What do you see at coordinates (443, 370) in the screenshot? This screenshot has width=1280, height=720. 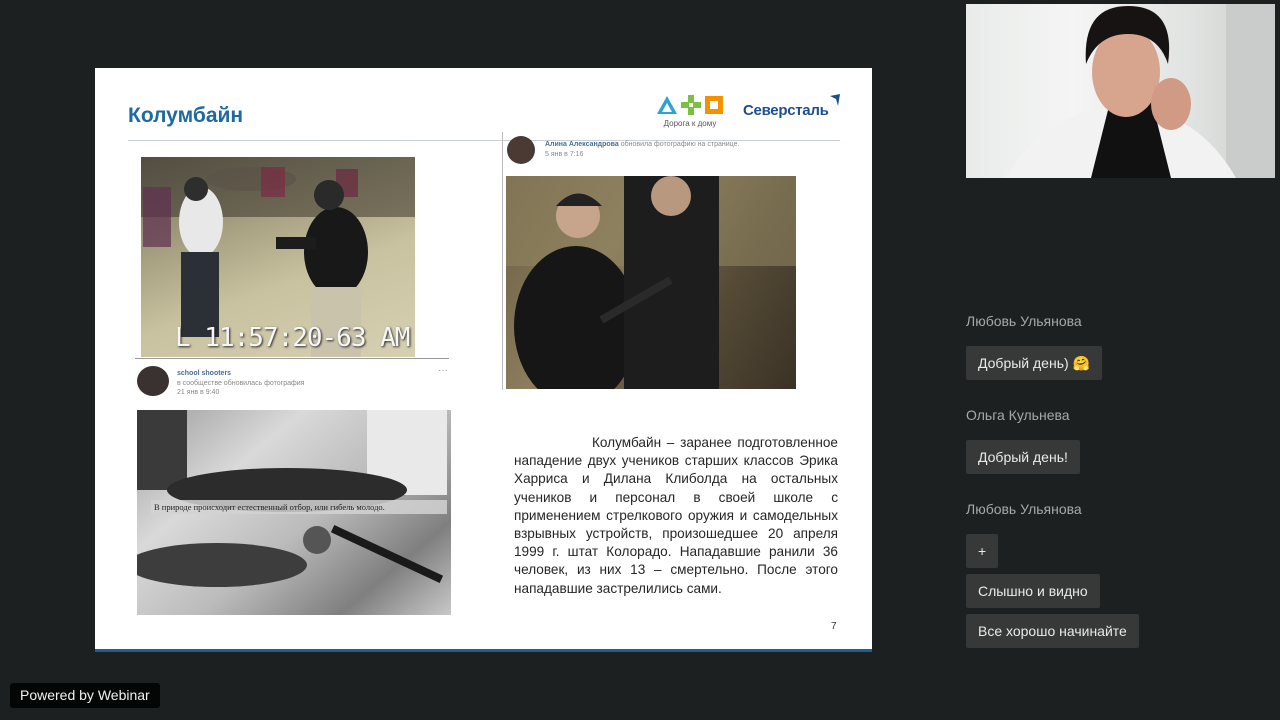 I see `more-icon: ···` at bounding box center [443, 370].